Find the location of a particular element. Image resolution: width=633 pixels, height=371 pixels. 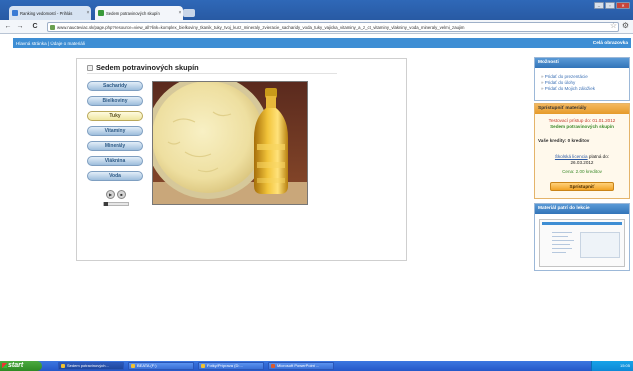

back-button: ← is located at coordinates (8, 27).